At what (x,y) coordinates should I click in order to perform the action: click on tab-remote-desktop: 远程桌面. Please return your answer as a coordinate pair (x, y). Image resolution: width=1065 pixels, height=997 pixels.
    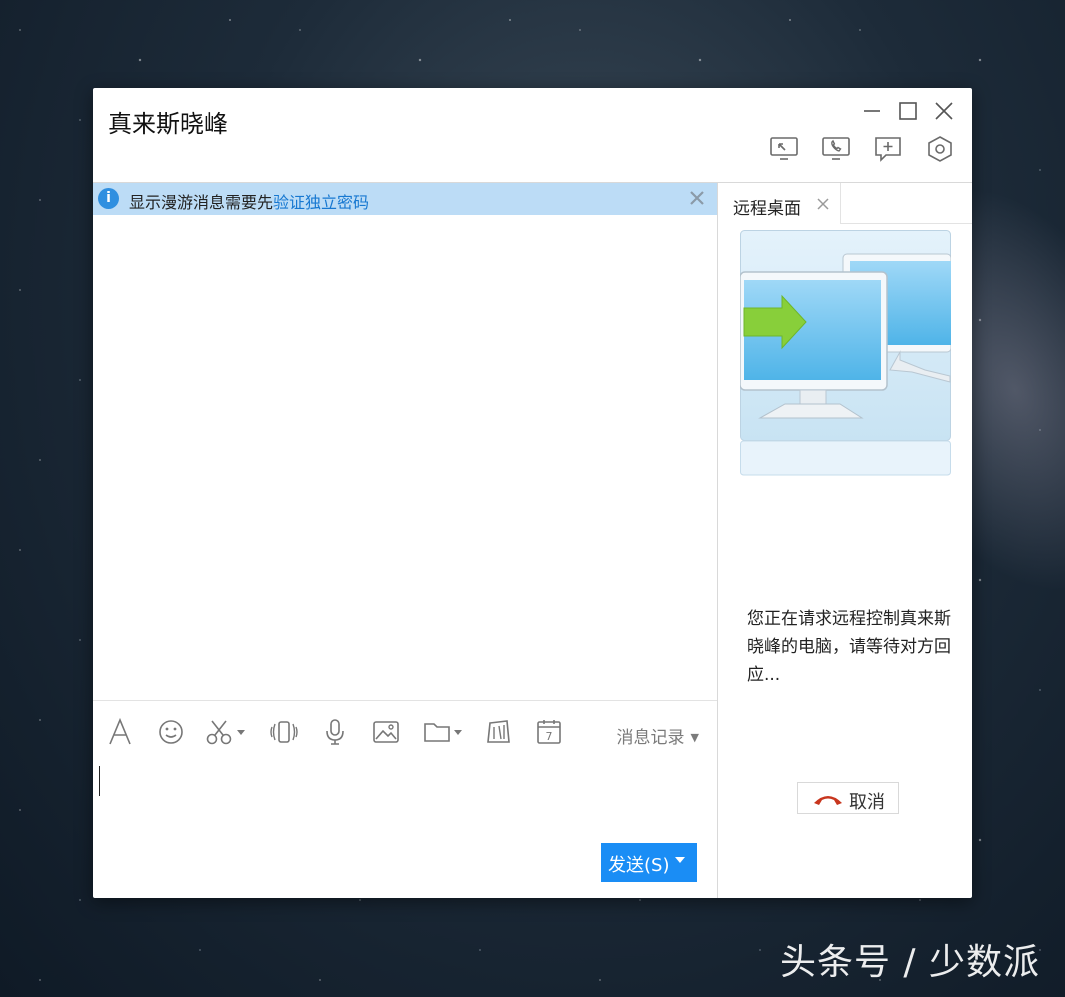
    Looking at the image, I should click on (779, 203).